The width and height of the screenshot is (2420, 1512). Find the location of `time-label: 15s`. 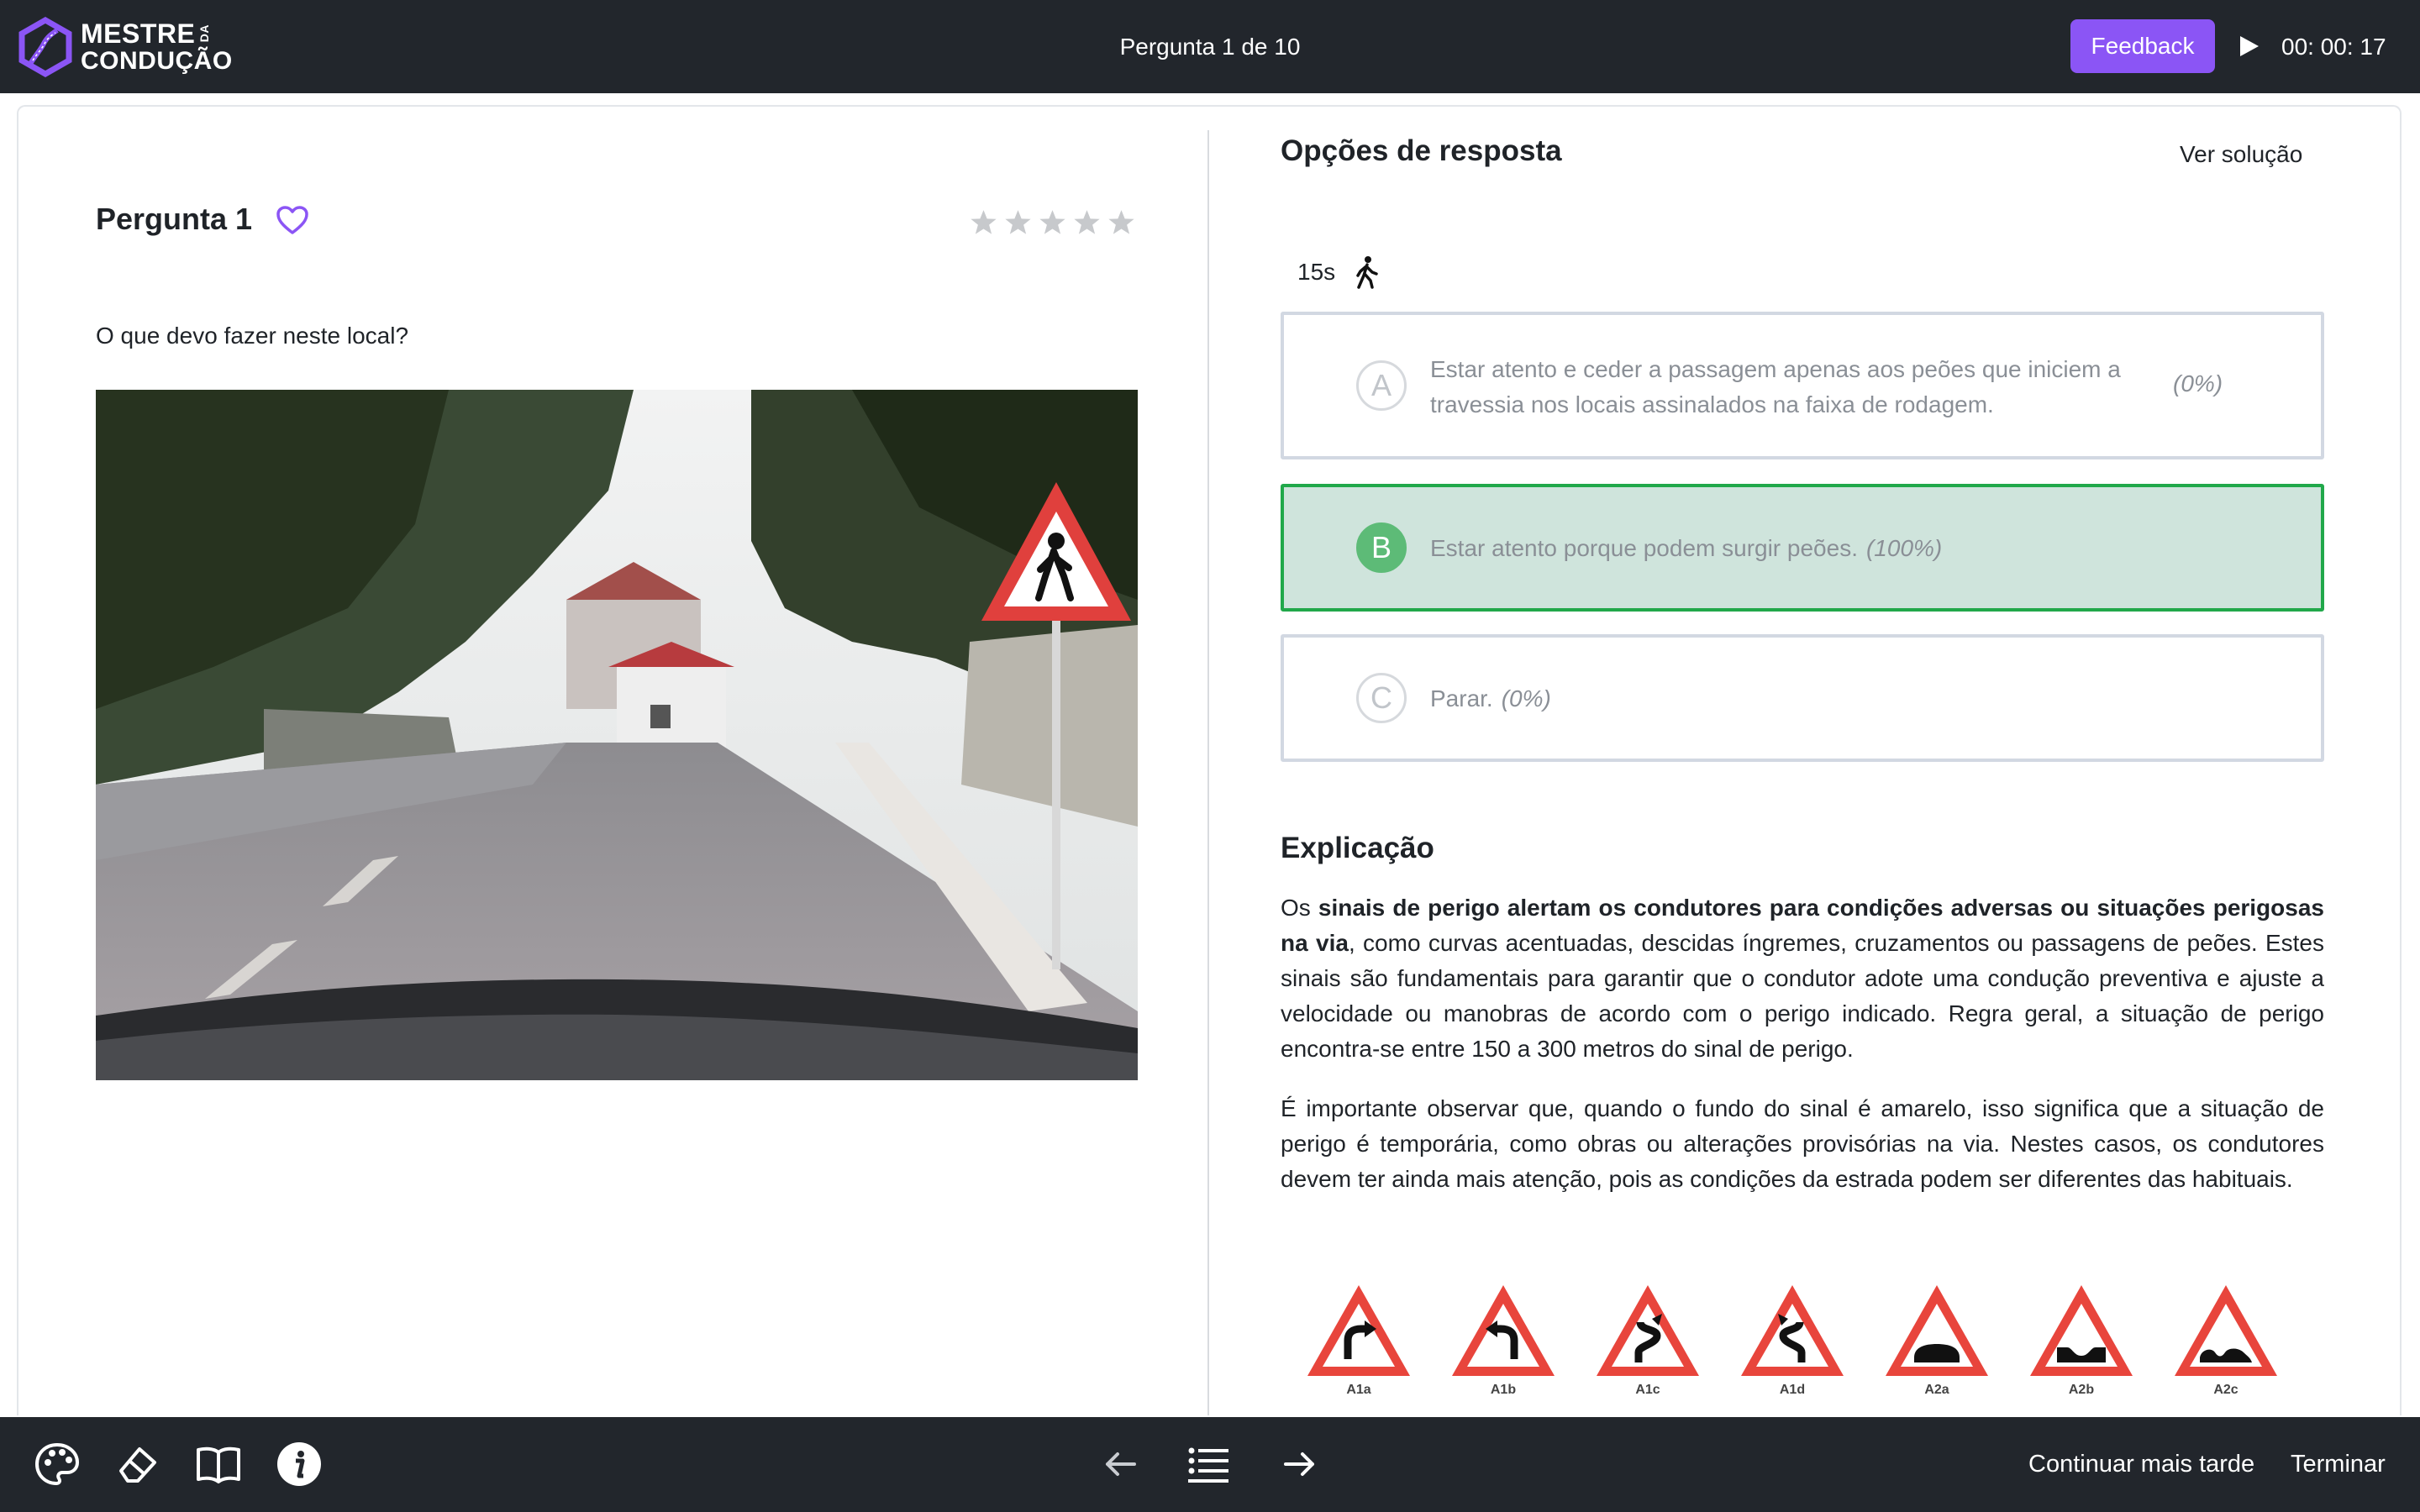

time-label: 15s is located at coordinates (1316, 272).